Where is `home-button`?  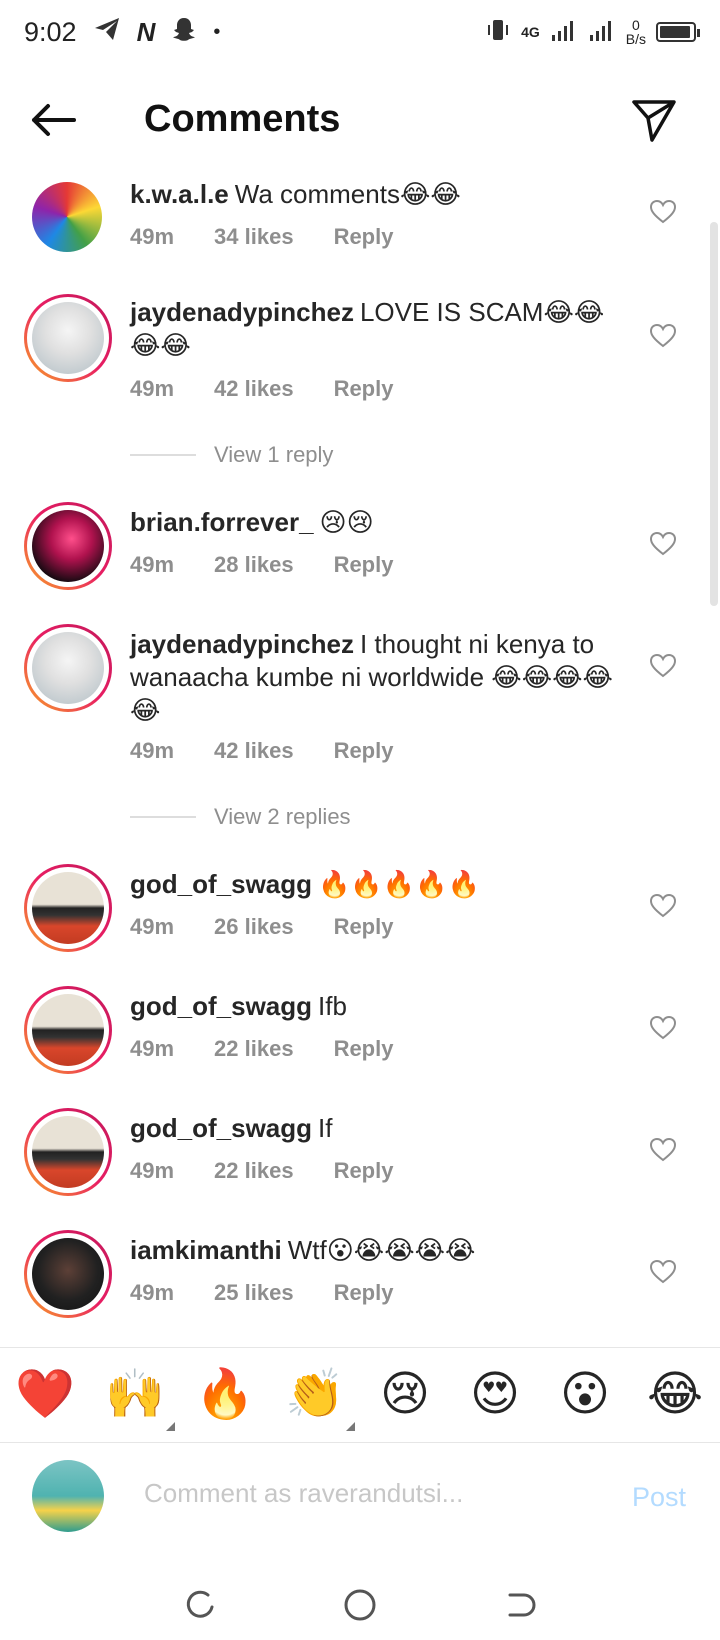
home-button is located at coordinates (360, 1605).